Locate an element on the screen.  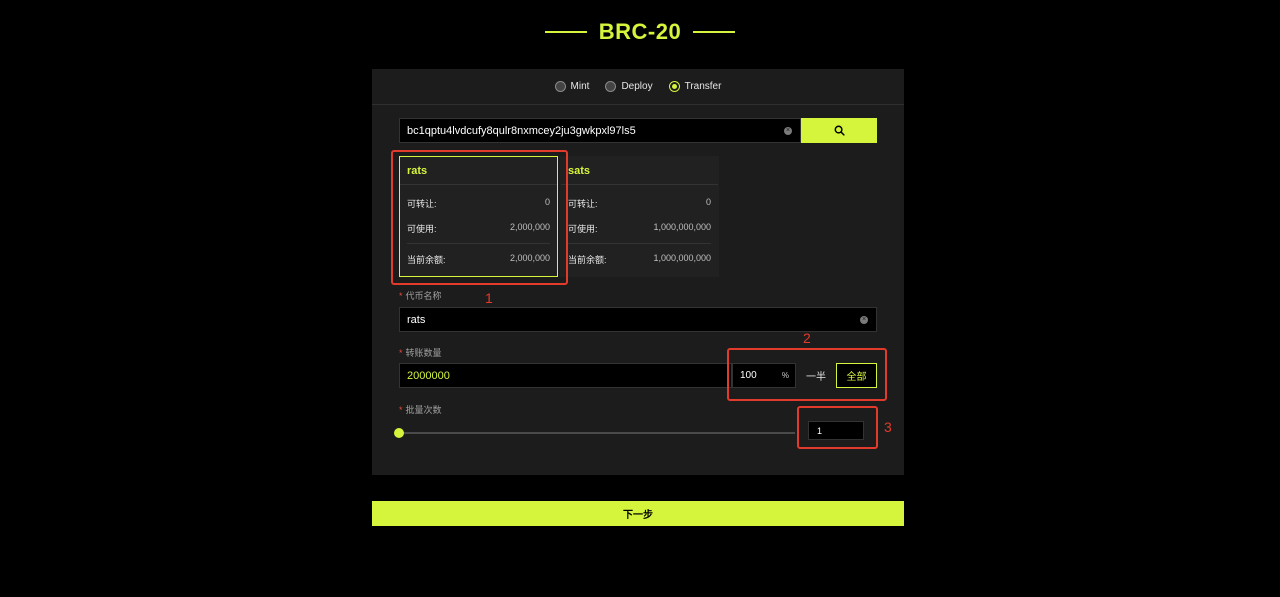
token-balance-row: 当前余额: 1,000,000,000 is located at coordinates (639, 259).